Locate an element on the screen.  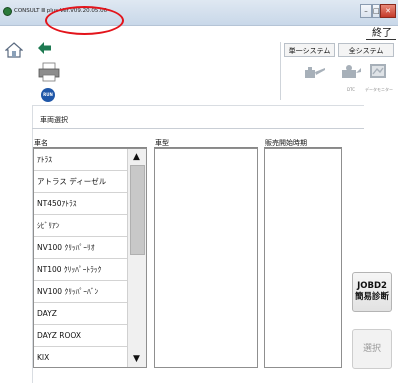
app-icon is located at coordinates (7, 11).